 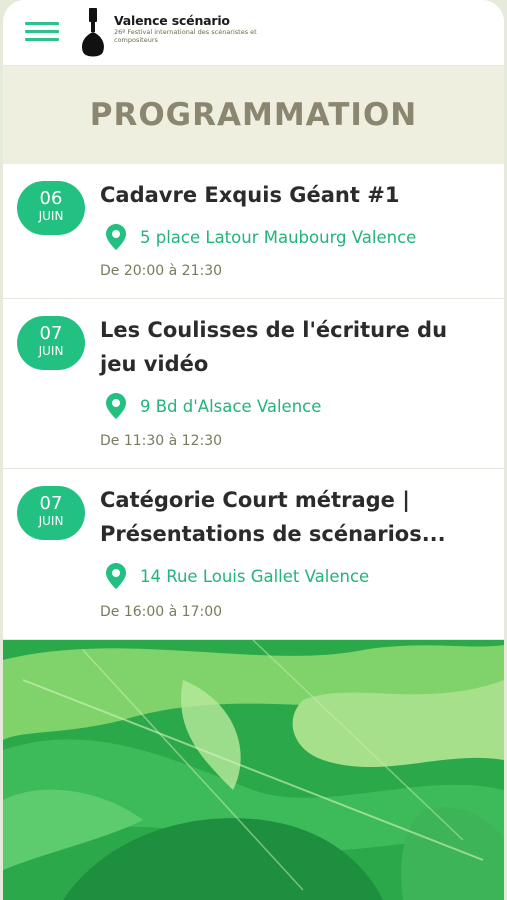 I want to click on date-badge: 06 JUIN, so click(x=51, y=208).